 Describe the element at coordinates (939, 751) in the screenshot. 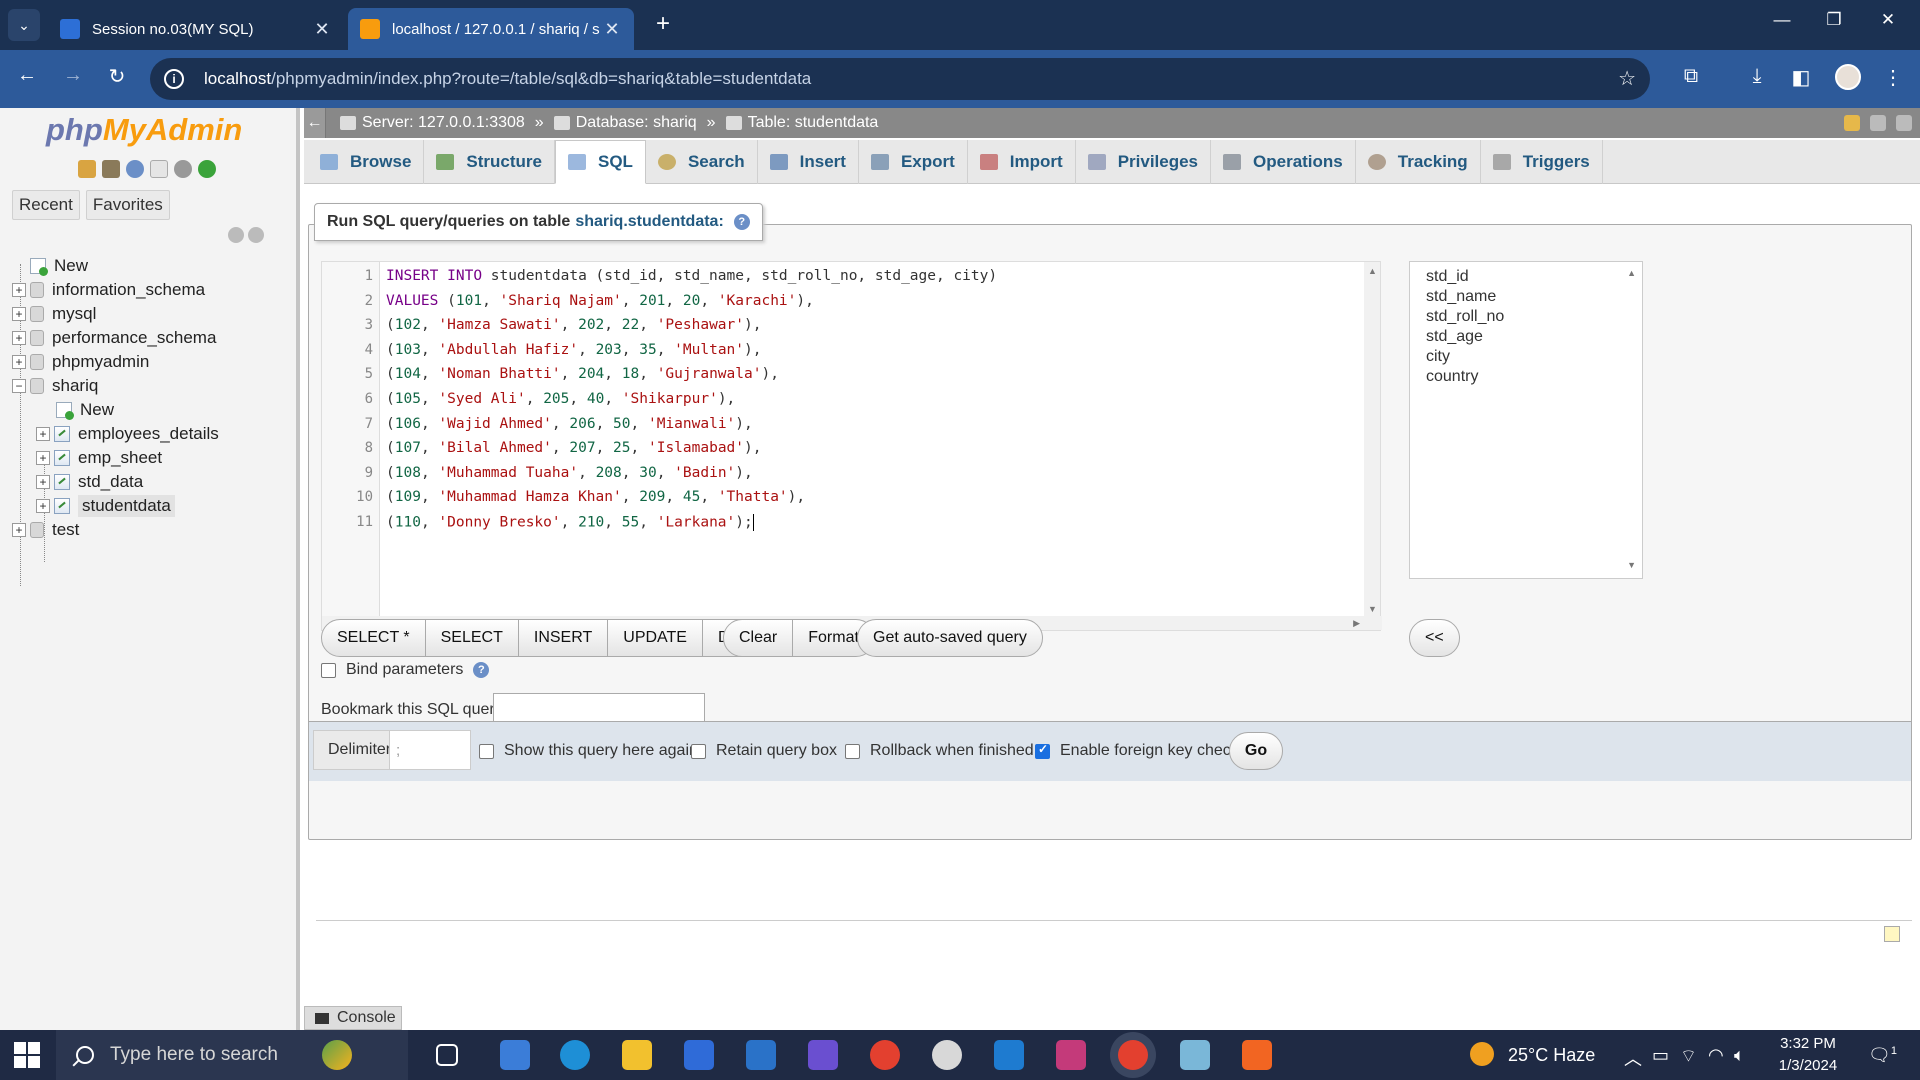

I see `rollback-option: Rollback when finished` at that location.